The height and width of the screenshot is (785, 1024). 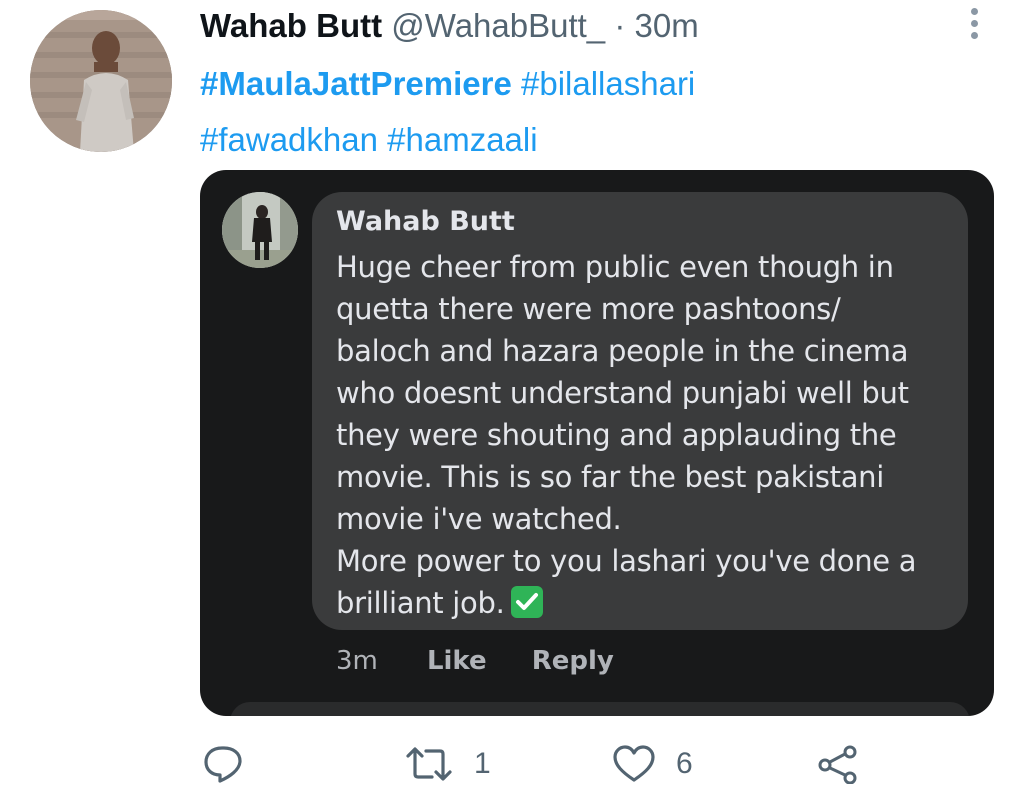 I want to click on author-handle: @WahabButt_, so click(x=498, y=25).